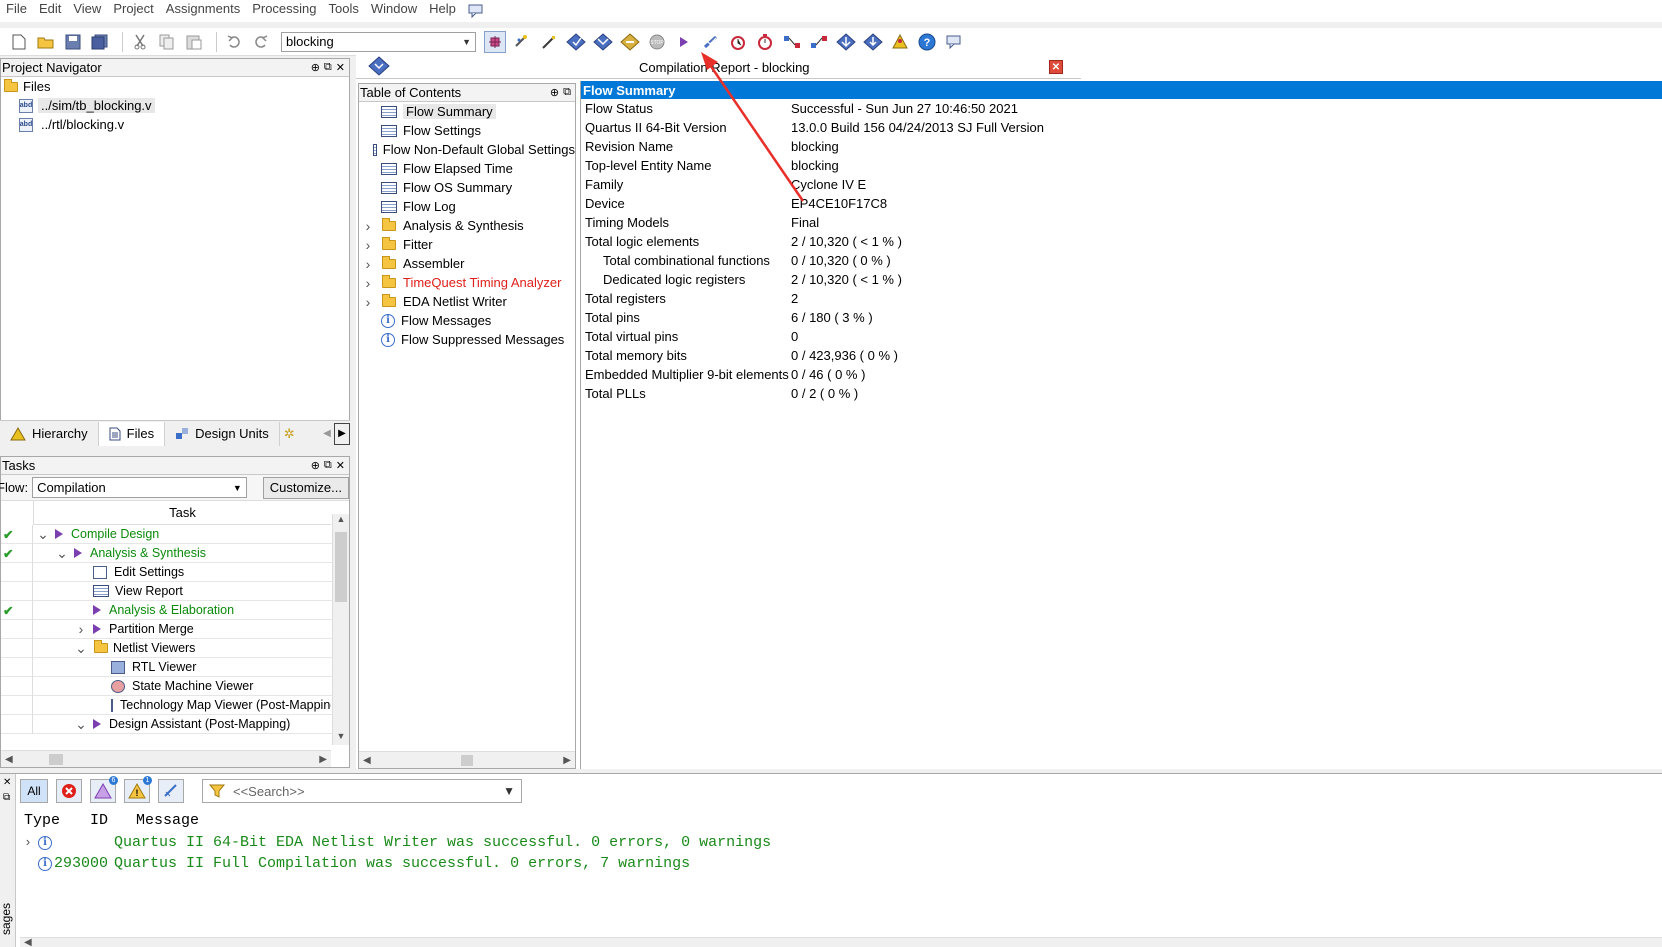 Image resolution: width=1662 pixels, height=947 pixels. Describe the element at coordinates (1121, 146) in the screenshot. I see `summary-row: Revision Name blocking` at that location.